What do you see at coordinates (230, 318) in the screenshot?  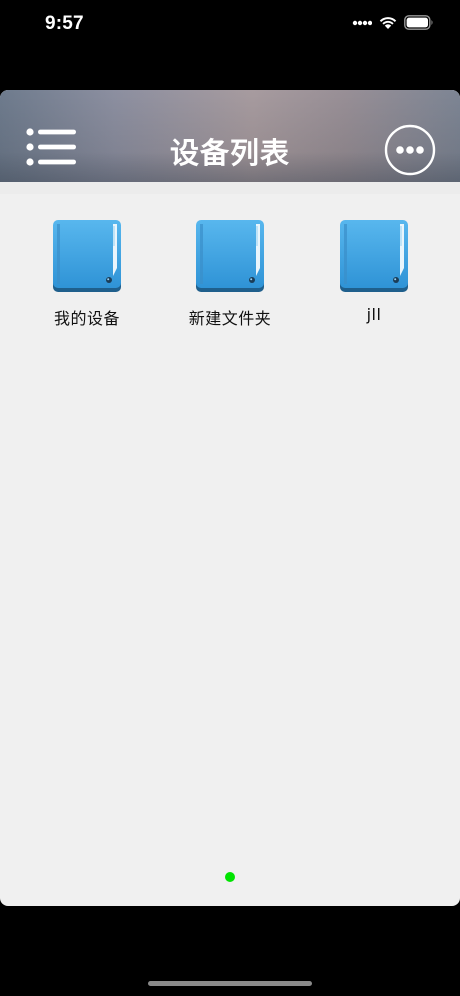 I see `folder-label: 新建文件夹` at bounding box center [230, 318].